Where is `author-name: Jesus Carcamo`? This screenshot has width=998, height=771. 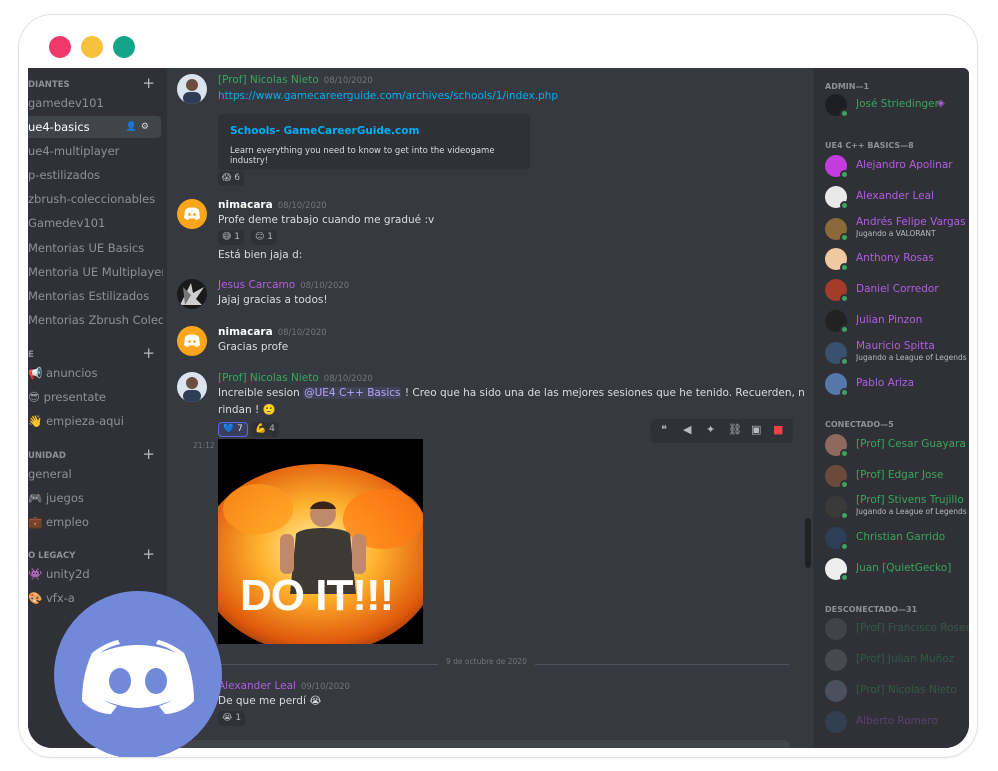
author-name: Jesus Carcamo is located at coordinates (256, 285).